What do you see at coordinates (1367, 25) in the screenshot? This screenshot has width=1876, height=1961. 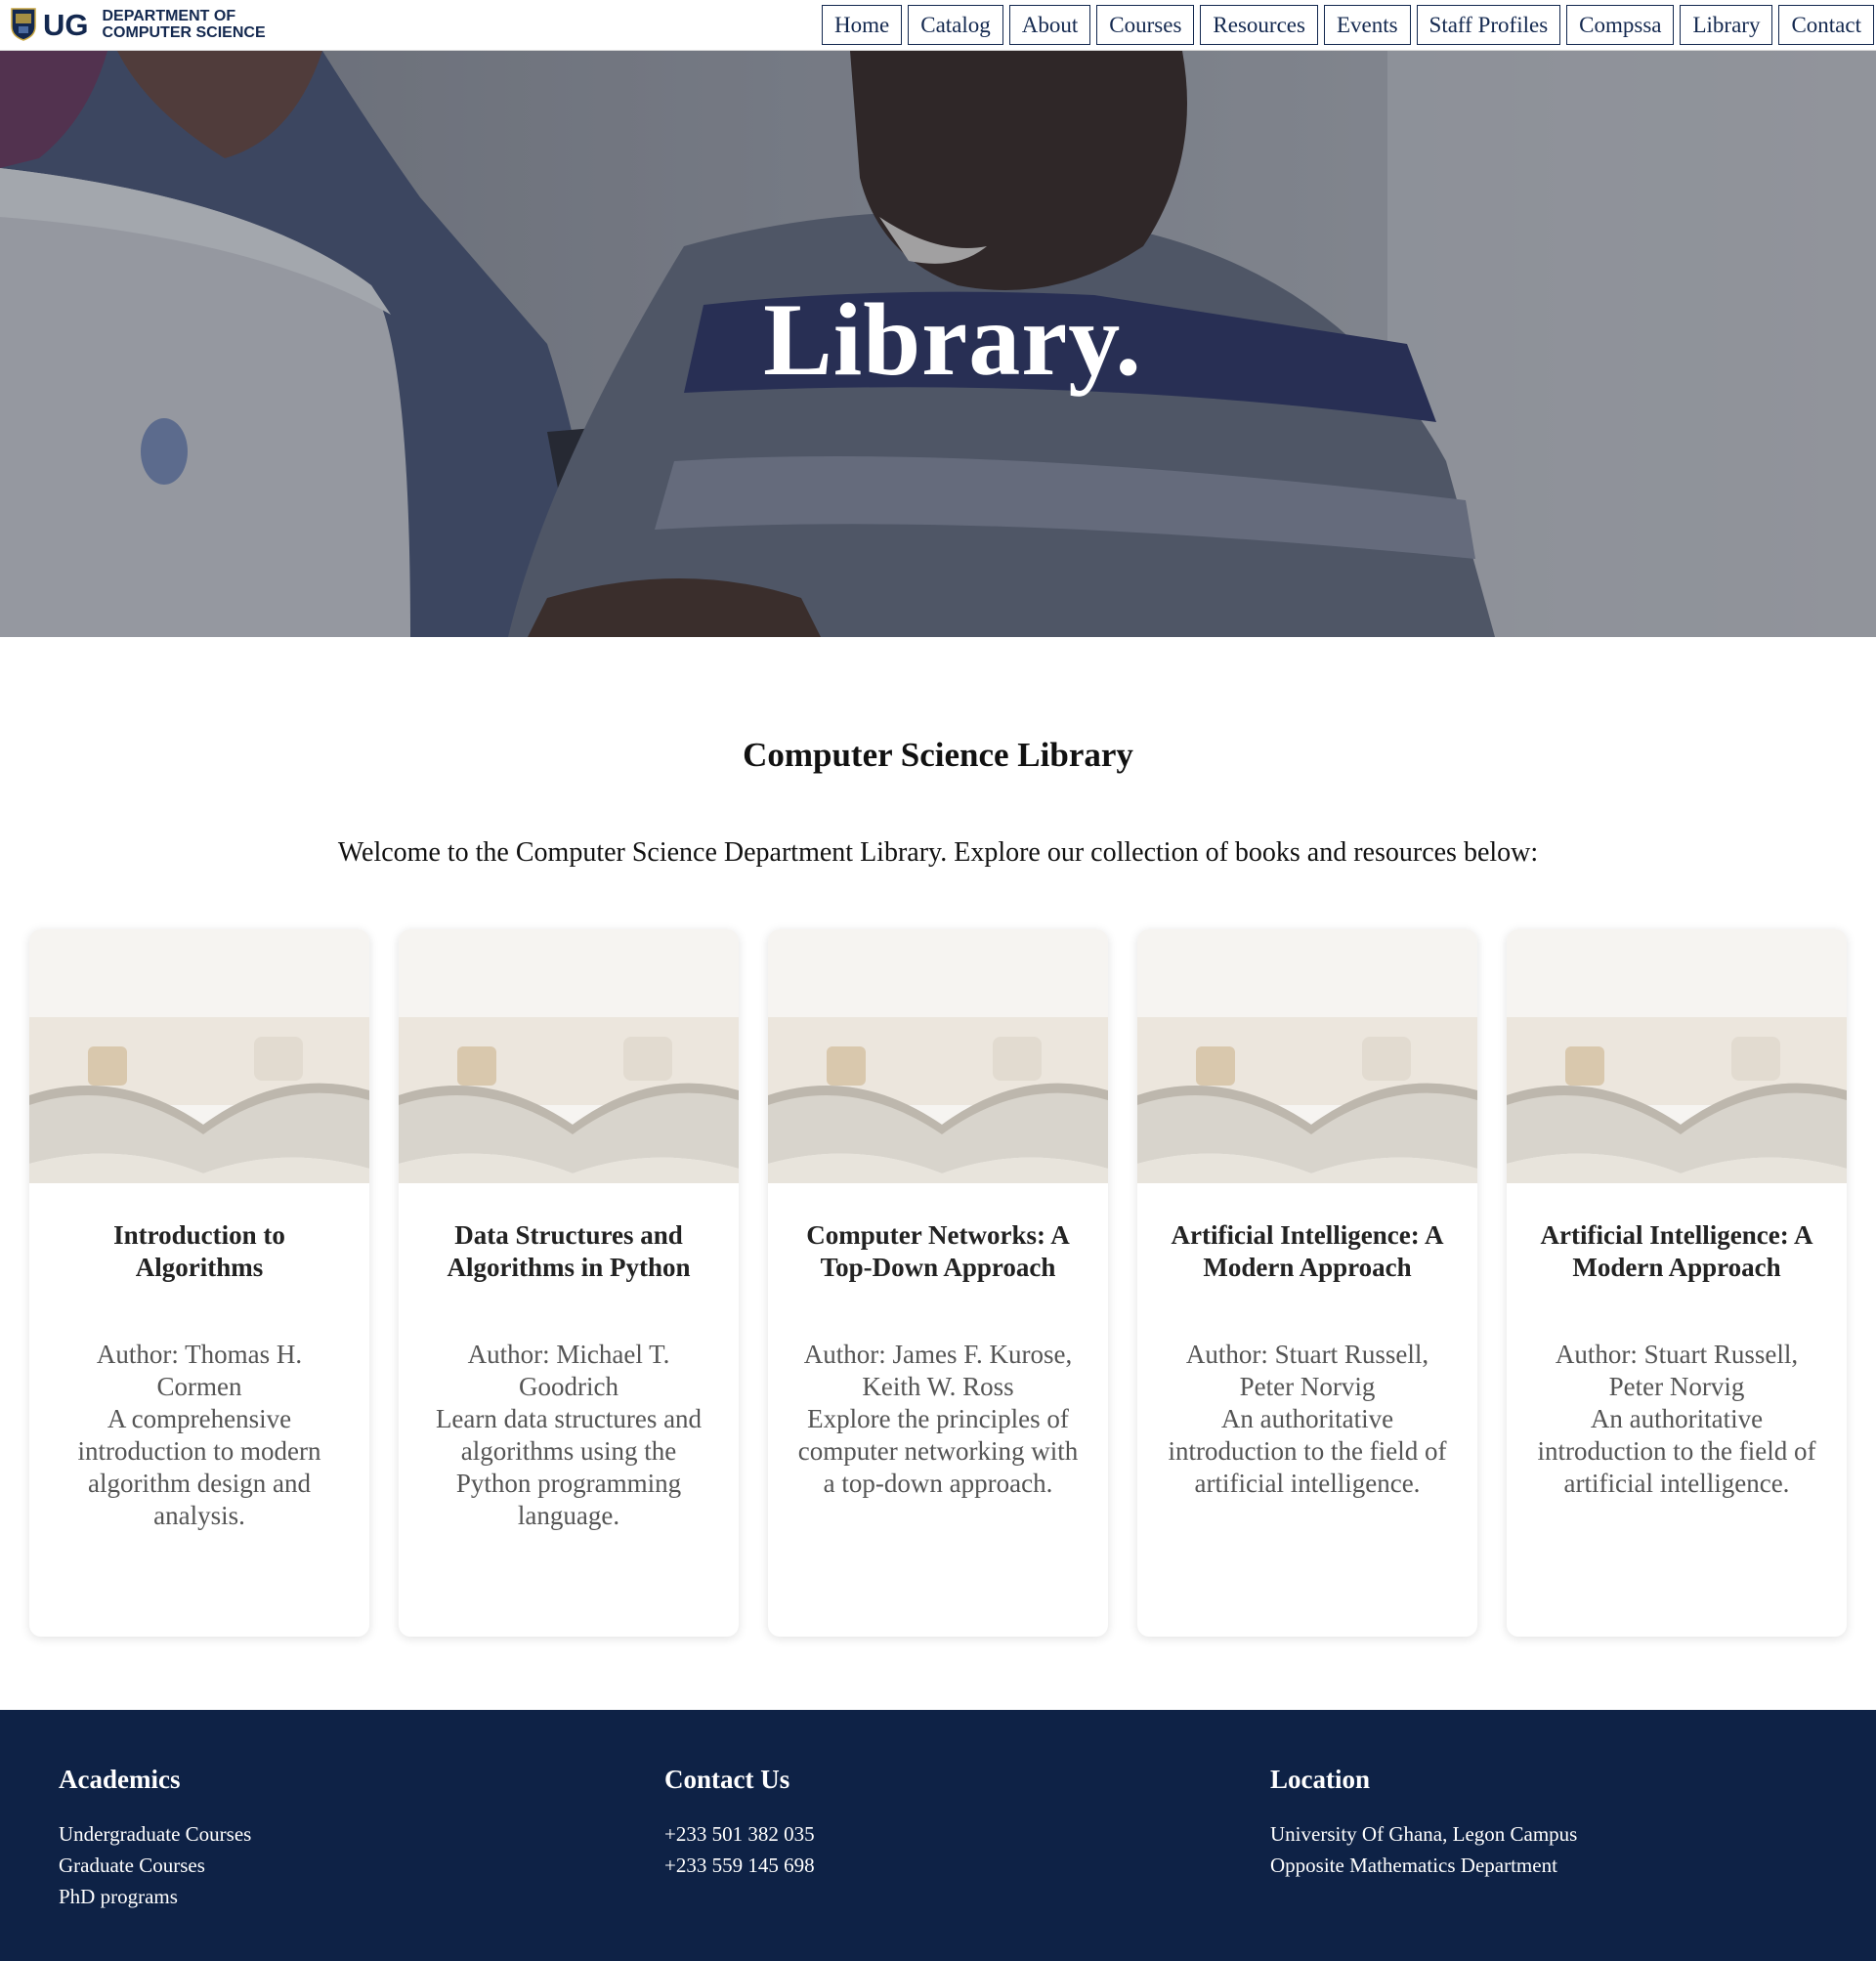 I see `nav-events: Events` at bounding box center [1367, 25].